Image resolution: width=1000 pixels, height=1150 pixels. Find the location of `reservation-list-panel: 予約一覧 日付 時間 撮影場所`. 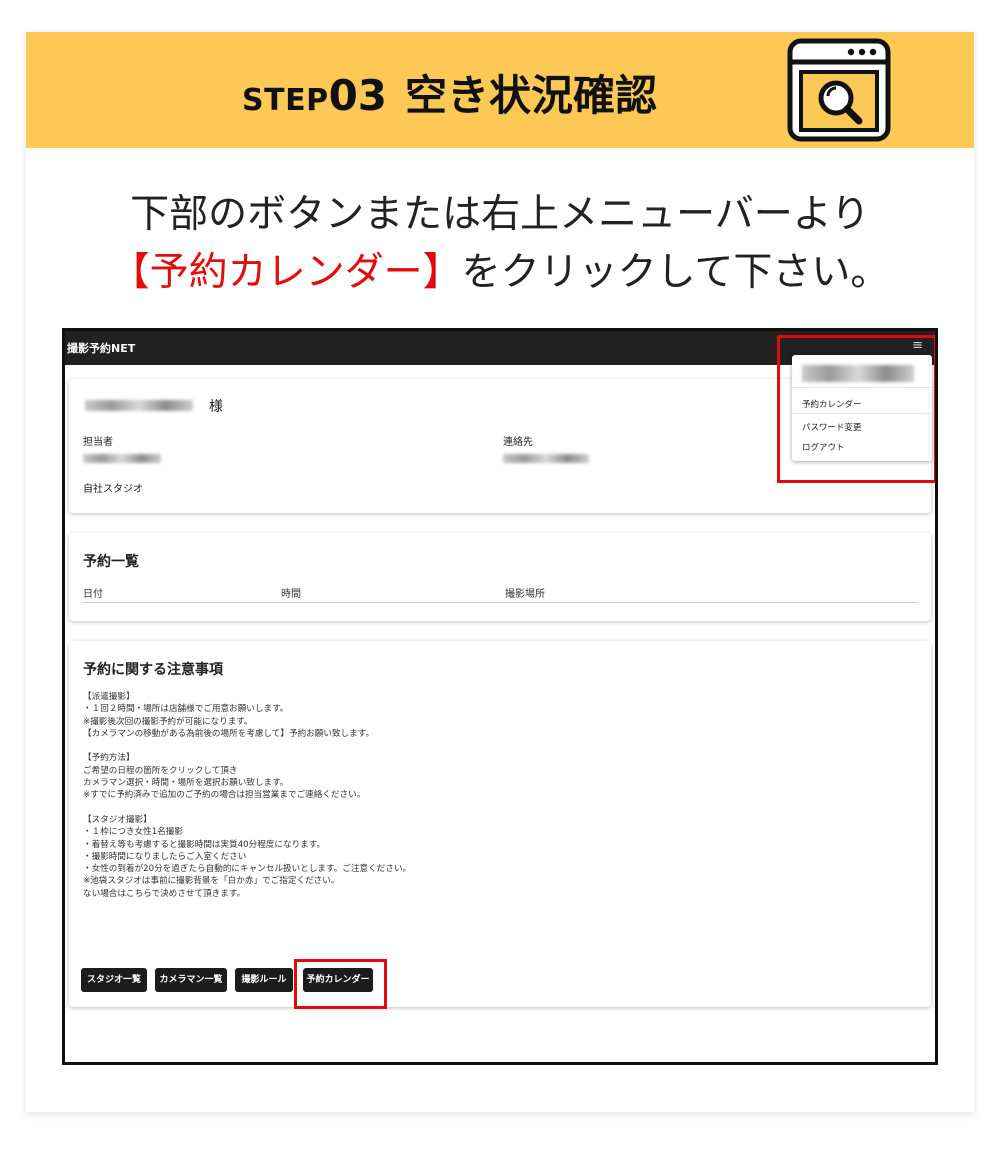

reservation-list-panel: 予約一覧 日付 時間 撮影場所 is located at coordinates (500, 577).